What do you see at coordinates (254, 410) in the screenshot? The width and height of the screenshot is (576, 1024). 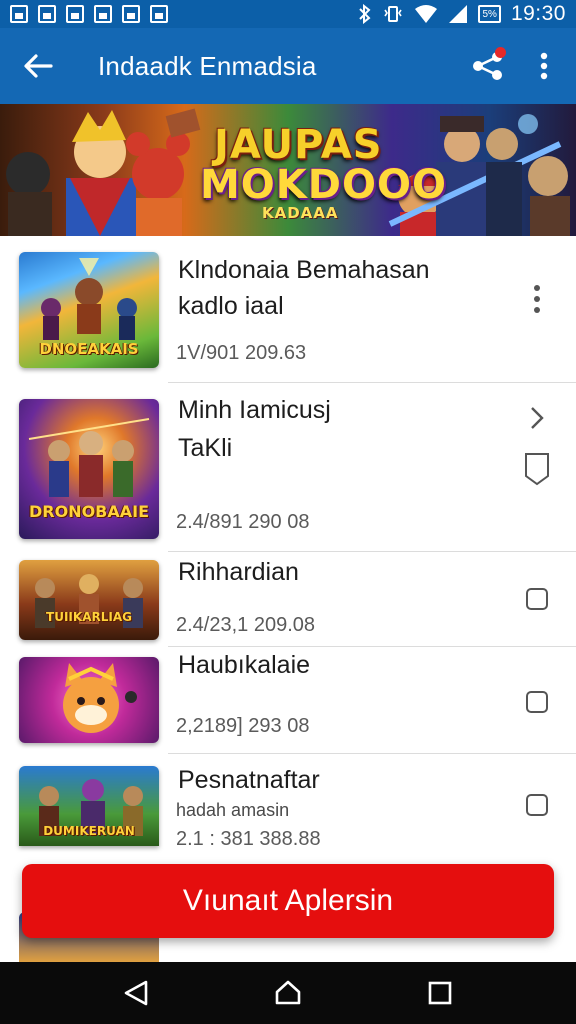 I see `item-title-line1: Minh Iamicusj` at bounding box center [254, 410].